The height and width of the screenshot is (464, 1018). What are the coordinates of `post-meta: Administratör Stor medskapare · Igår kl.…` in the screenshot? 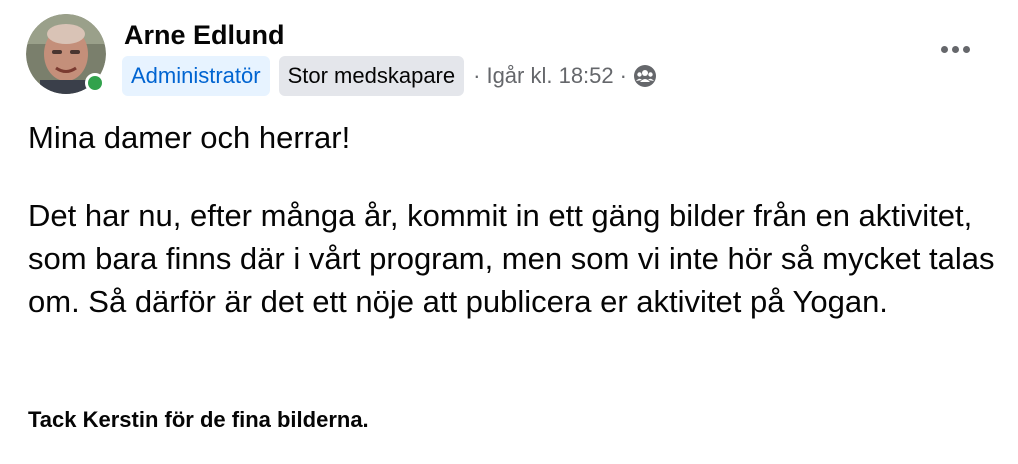 It's located at (389, 76).